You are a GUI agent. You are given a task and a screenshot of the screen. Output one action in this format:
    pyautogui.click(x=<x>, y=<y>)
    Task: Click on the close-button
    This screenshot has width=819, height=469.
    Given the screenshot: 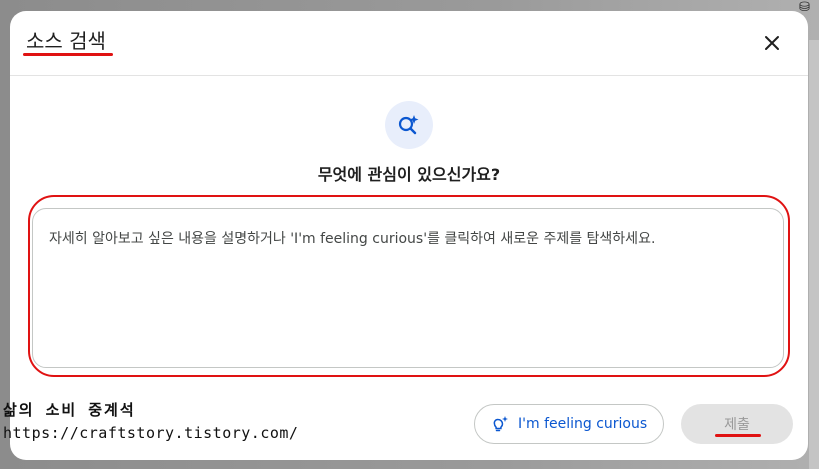 What is the action you would take?
    pyautogui.click(x=772, y=43)
    